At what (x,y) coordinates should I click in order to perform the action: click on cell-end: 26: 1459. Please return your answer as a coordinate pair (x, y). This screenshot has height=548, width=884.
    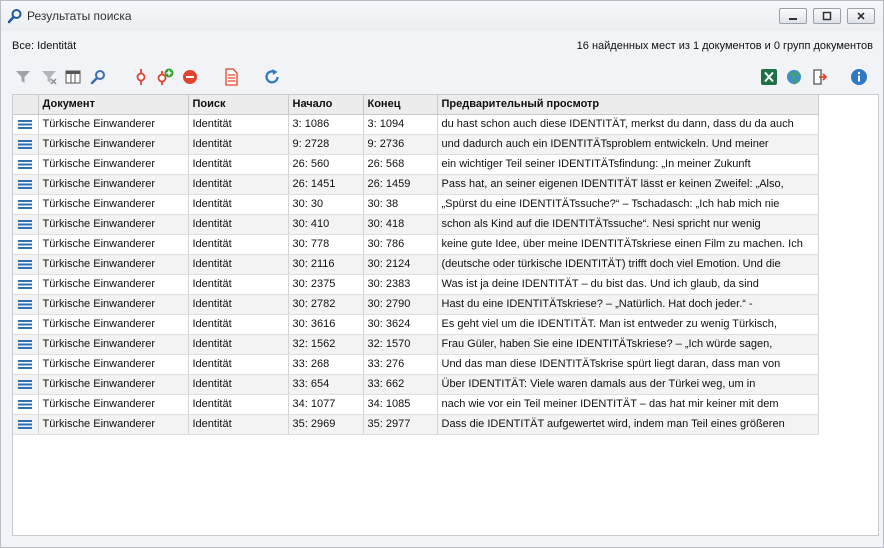
    Looking at the image, I should click on (400, 184).